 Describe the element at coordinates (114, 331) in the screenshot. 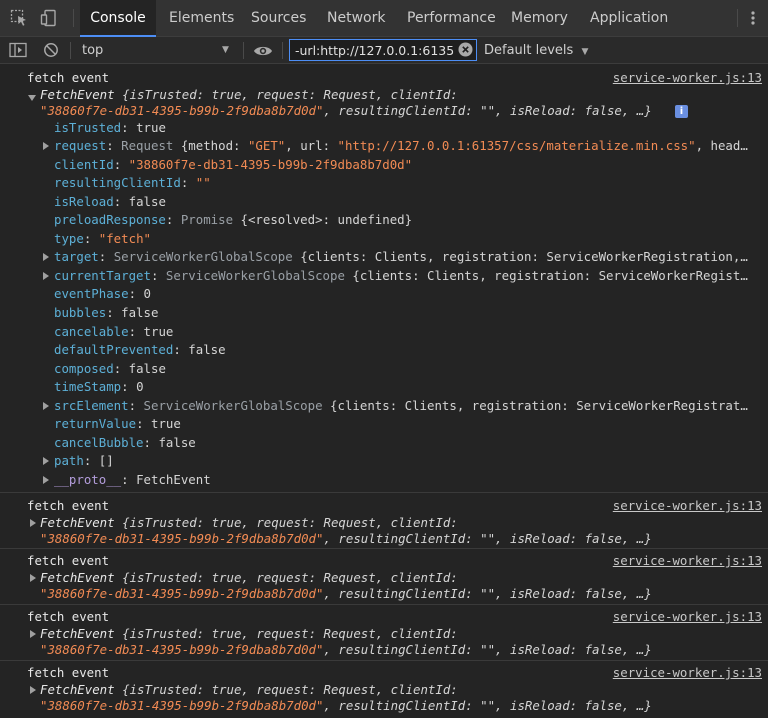

I see `prop-row: cancelable: true` at that location.